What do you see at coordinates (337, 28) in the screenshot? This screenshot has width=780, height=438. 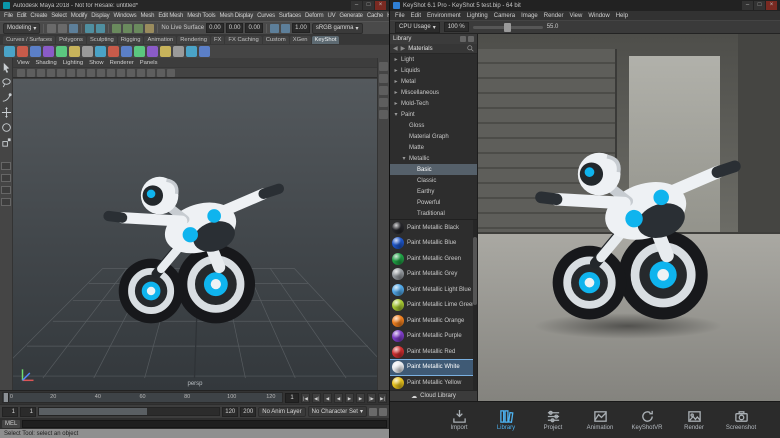 I see `gamma-preset-dropdown: sRGB gamma ▾` at bounding box center [337, 28].